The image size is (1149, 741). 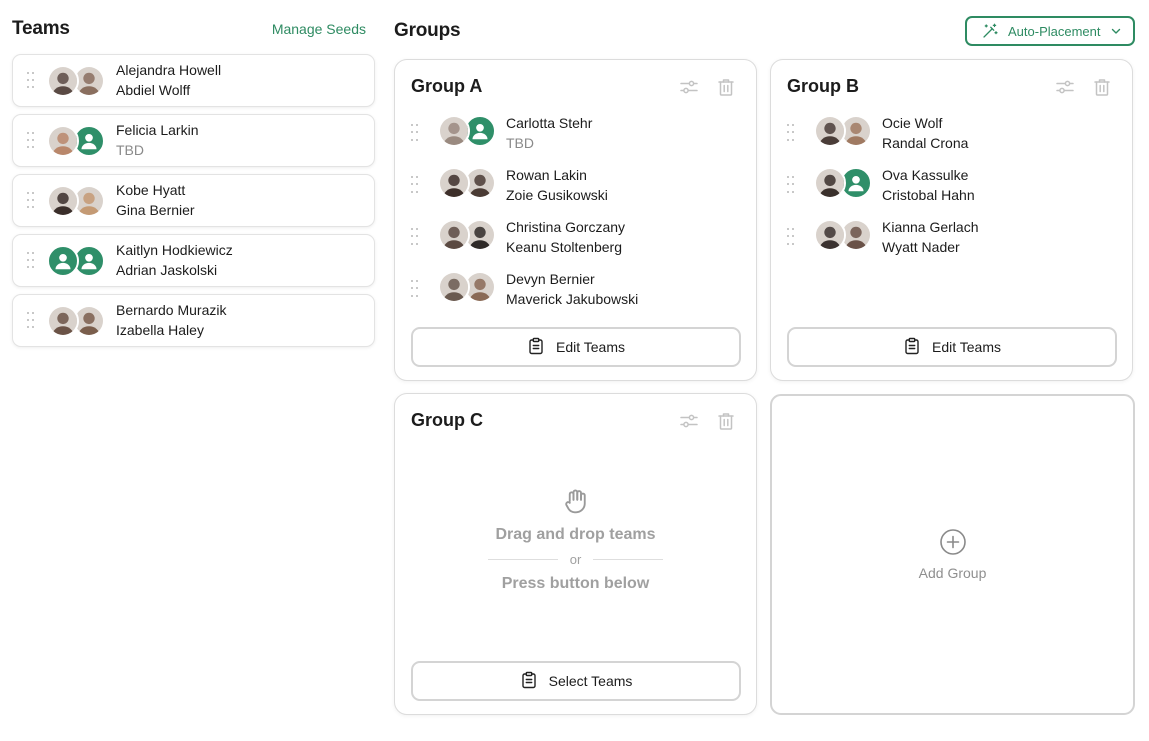 What do you see at coordinates (575, 559) in the screenshot?
I see `drop-zone-separator: or` at bounding box center [575, 559].